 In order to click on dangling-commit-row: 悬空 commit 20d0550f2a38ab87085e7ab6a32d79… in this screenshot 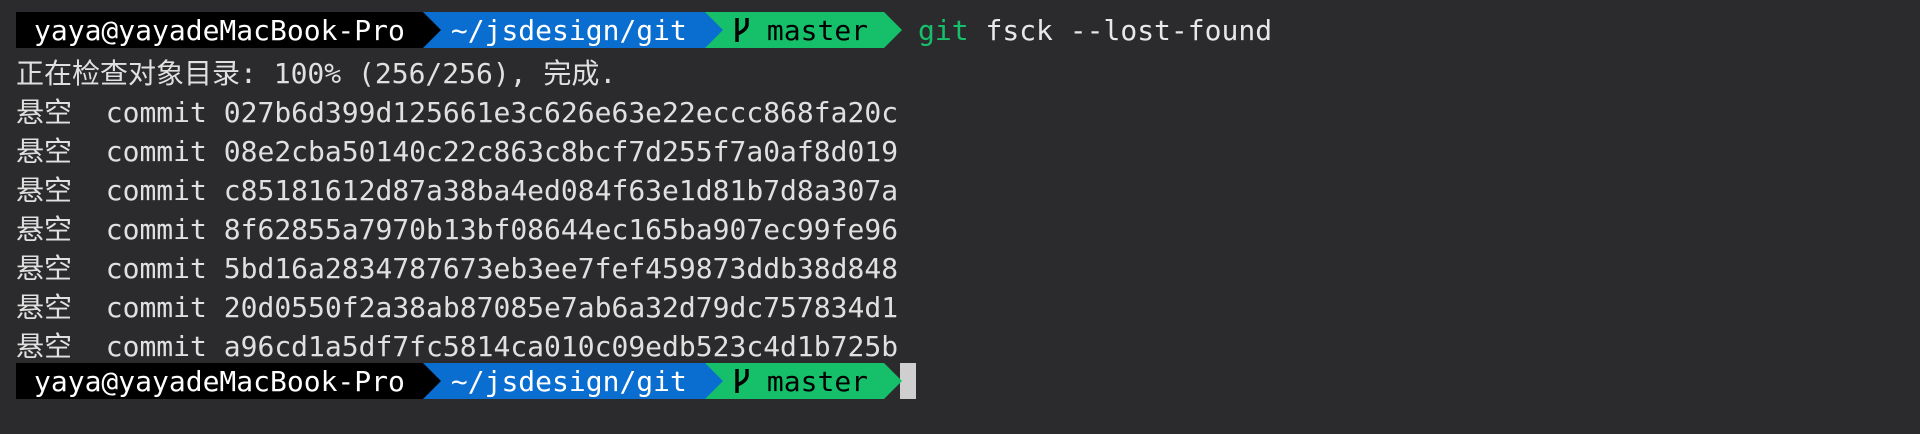, I will do `click(457, 307)`.